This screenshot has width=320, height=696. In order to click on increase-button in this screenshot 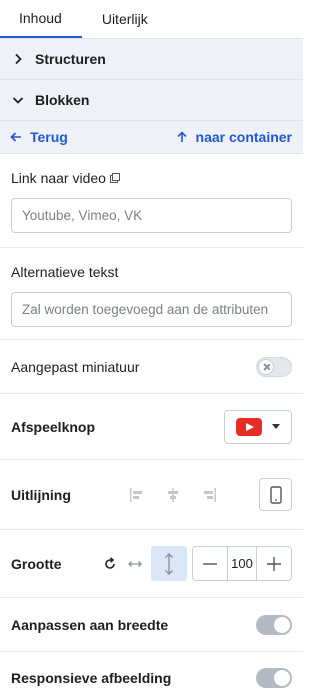, I will do `click(274, 563)`.